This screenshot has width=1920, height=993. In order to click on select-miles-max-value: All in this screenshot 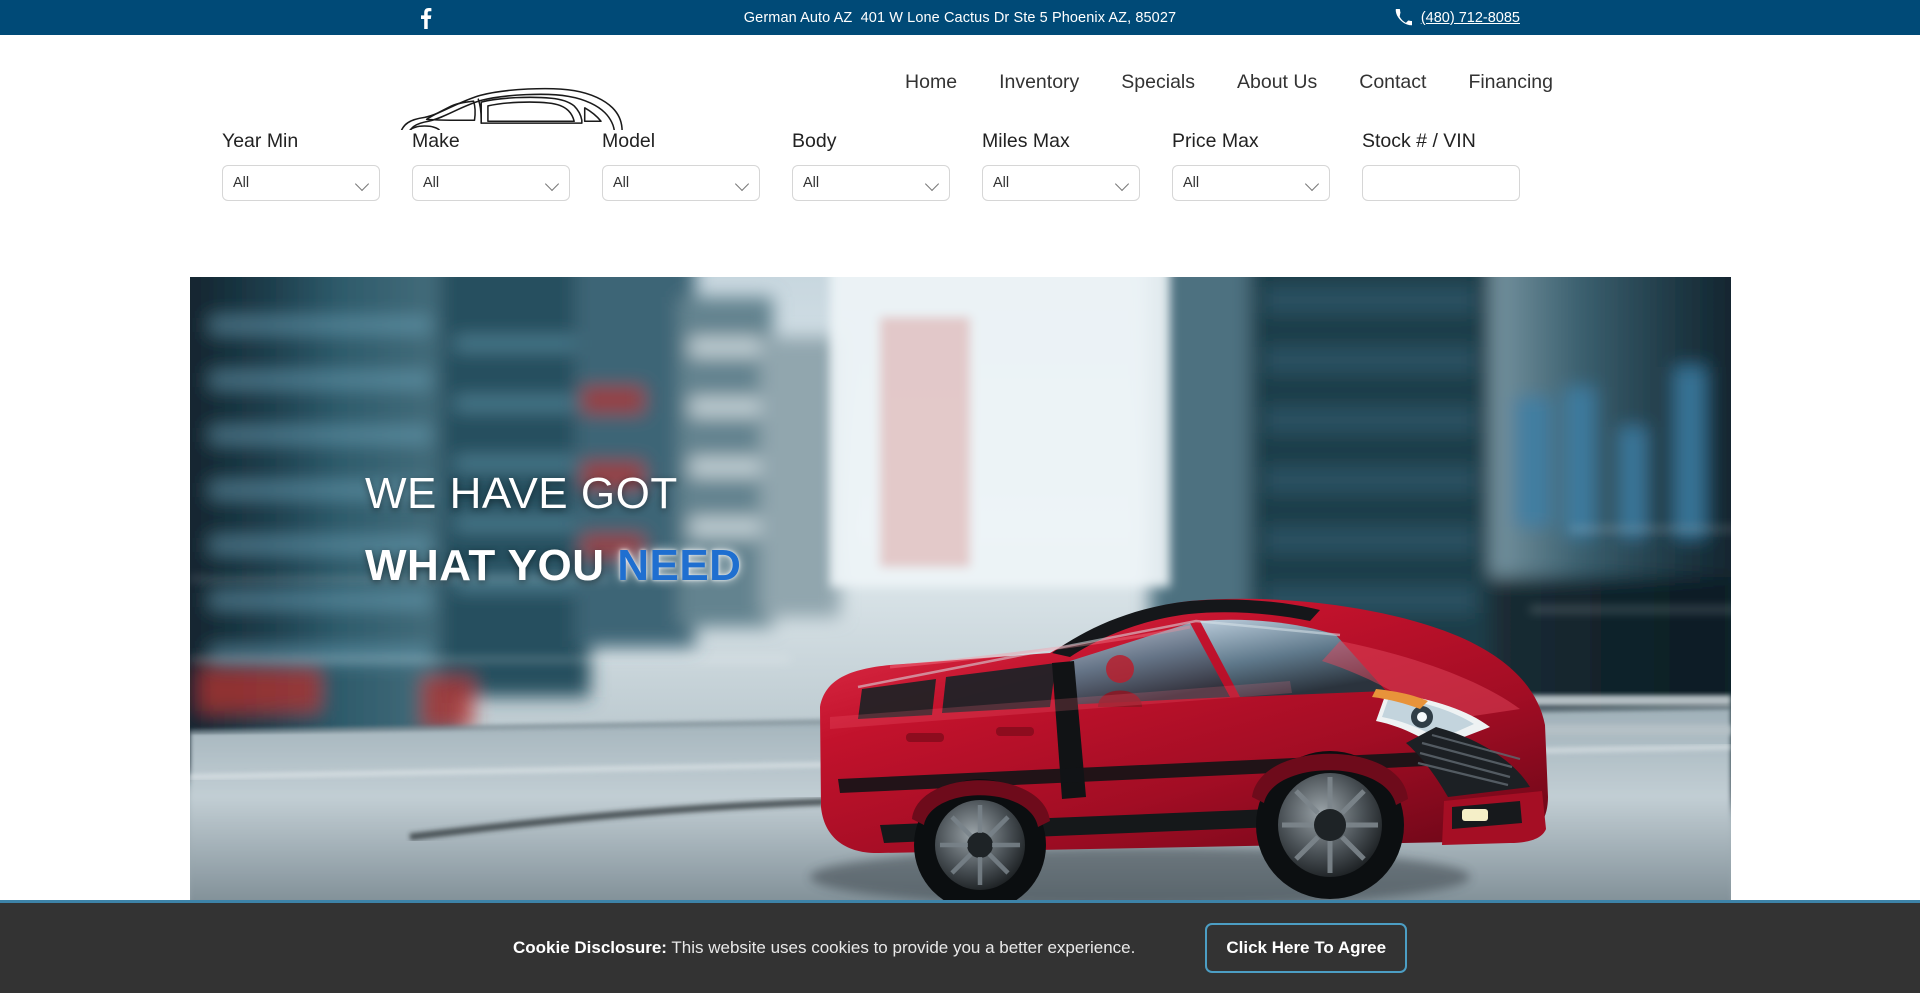, I will do `click(1001, 183)`.